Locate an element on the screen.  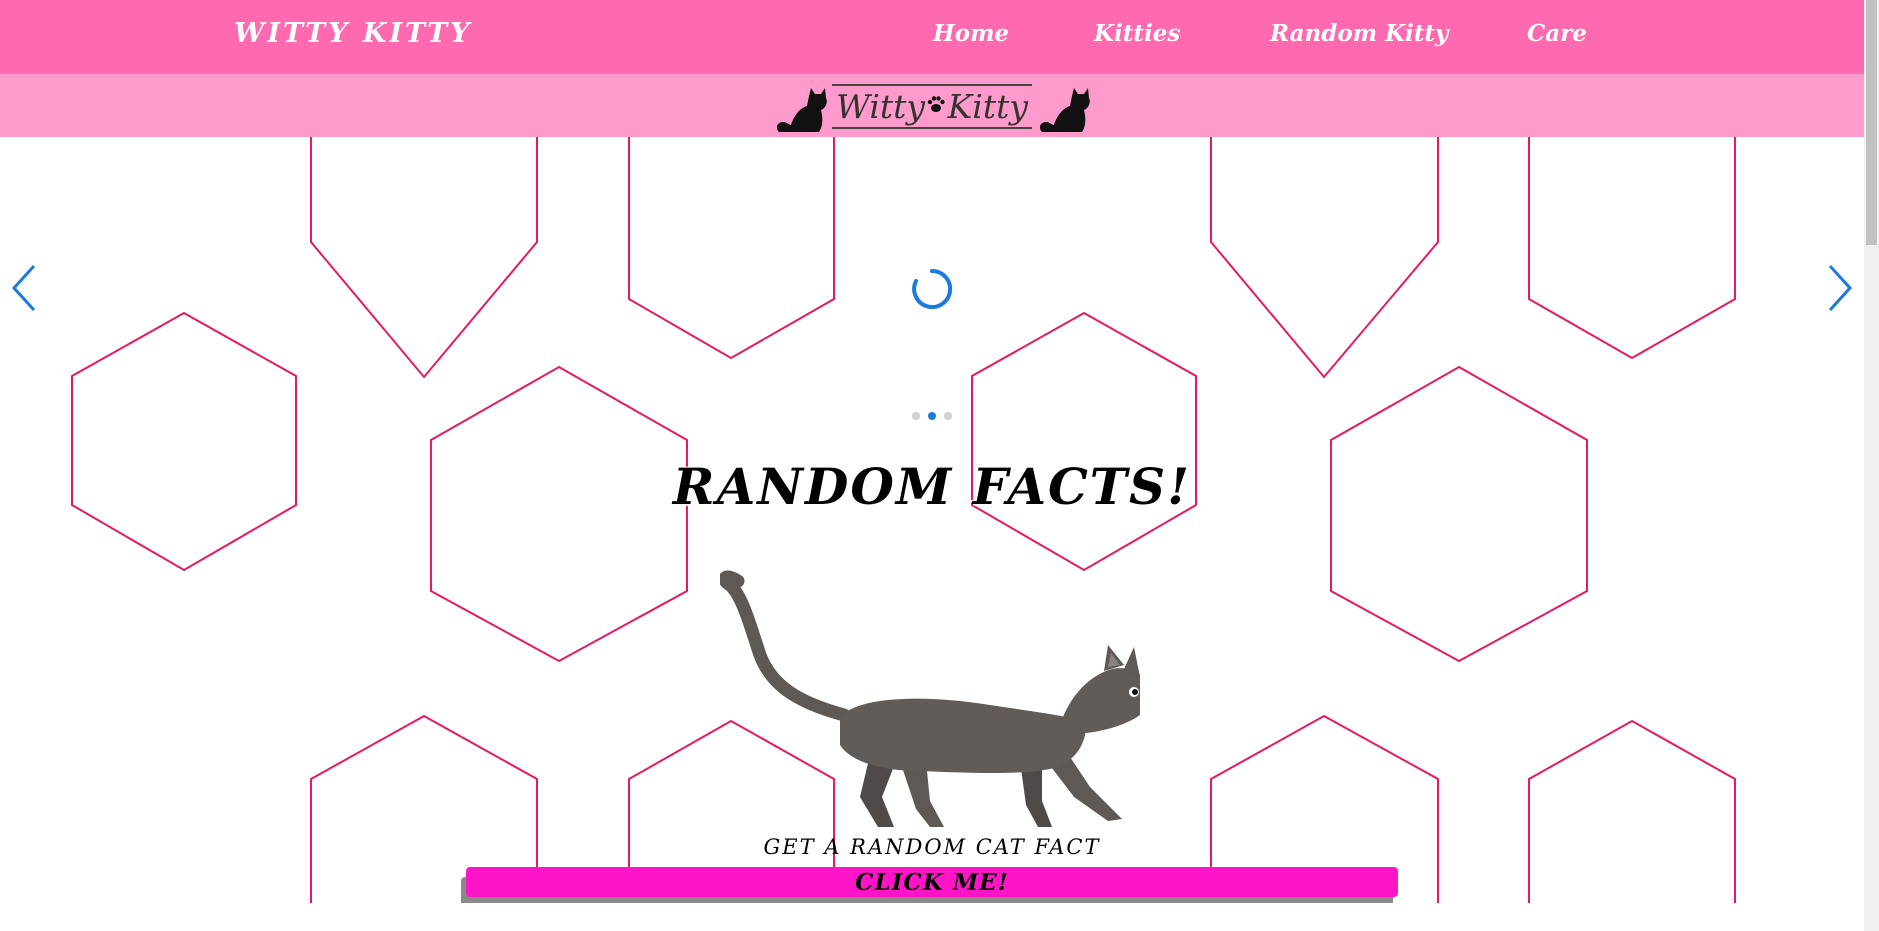
chevron-right-icon is located at coordinates (1840, 288).